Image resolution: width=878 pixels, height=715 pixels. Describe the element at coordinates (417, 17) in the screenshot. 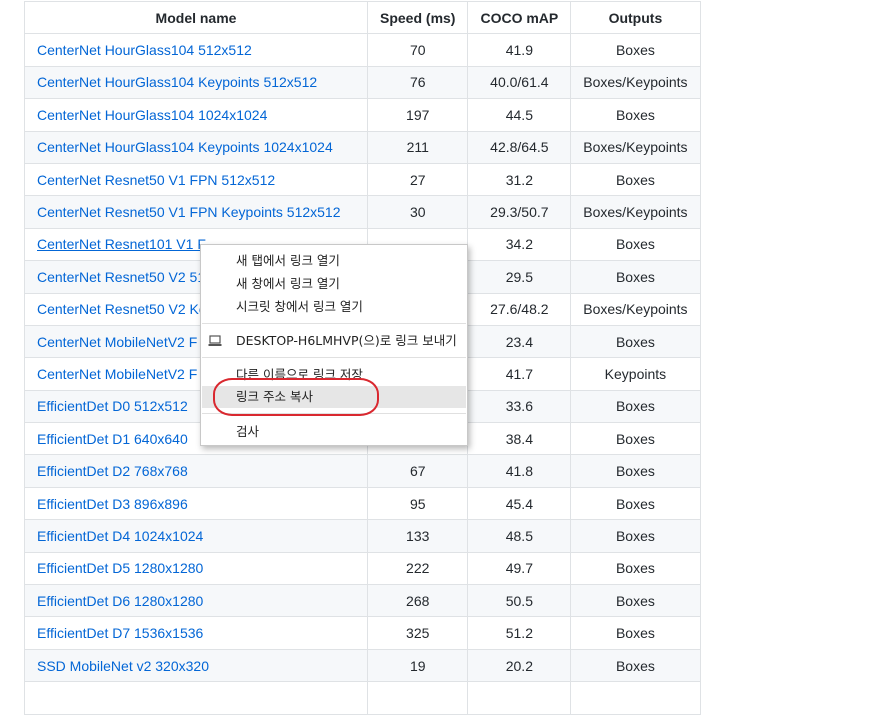

I see `header-speed: Speed (ms)` at that location.